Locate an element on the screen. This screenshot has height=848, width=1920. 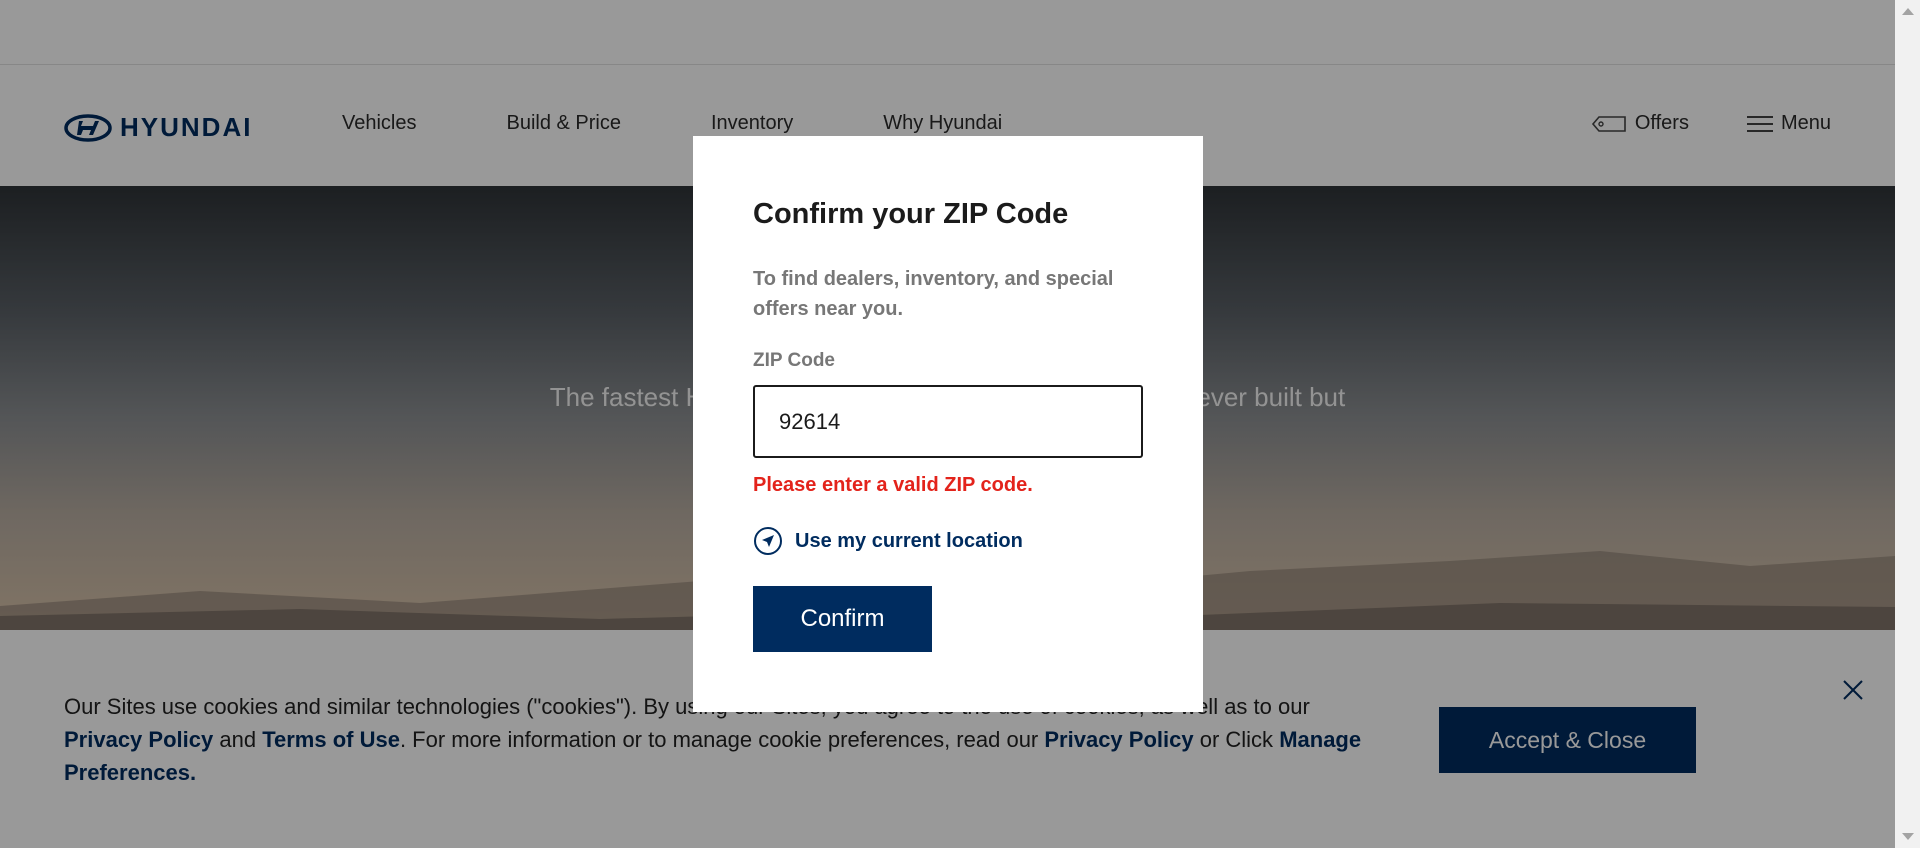
modal-title: Confirm your ZIP Code is located at coordinates (911, 214).